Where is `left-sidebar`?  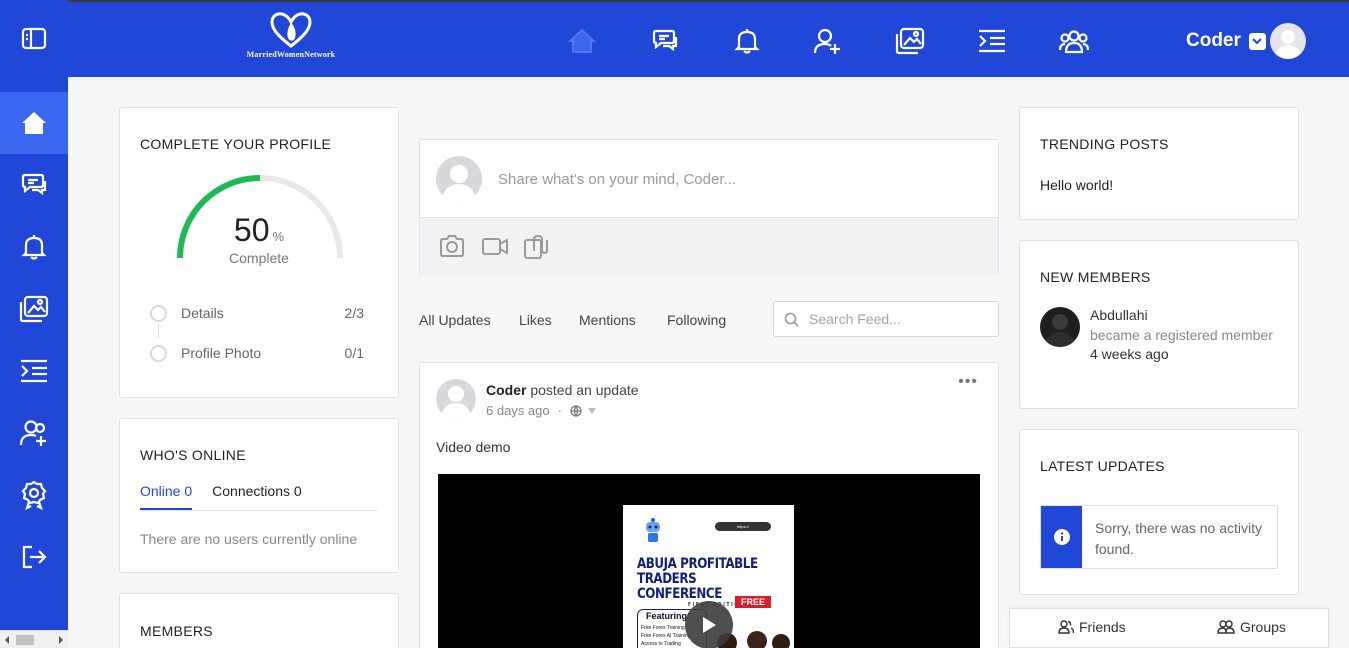 left-sidebar is located at coordinates (34, 324).